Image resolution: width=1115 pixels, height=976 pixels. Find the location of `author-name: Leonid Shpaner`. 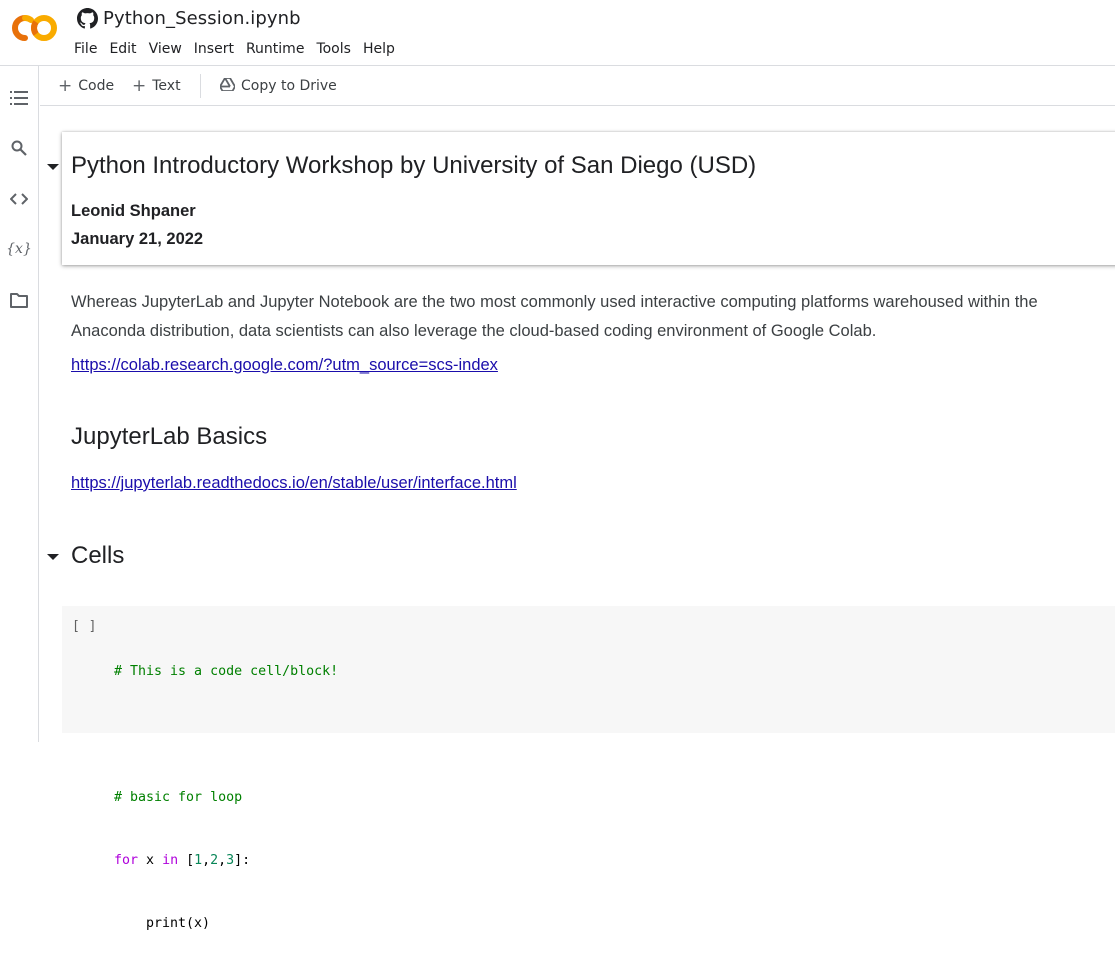

author-name: Leonid Shpaner is located at coordinates (133, 211).